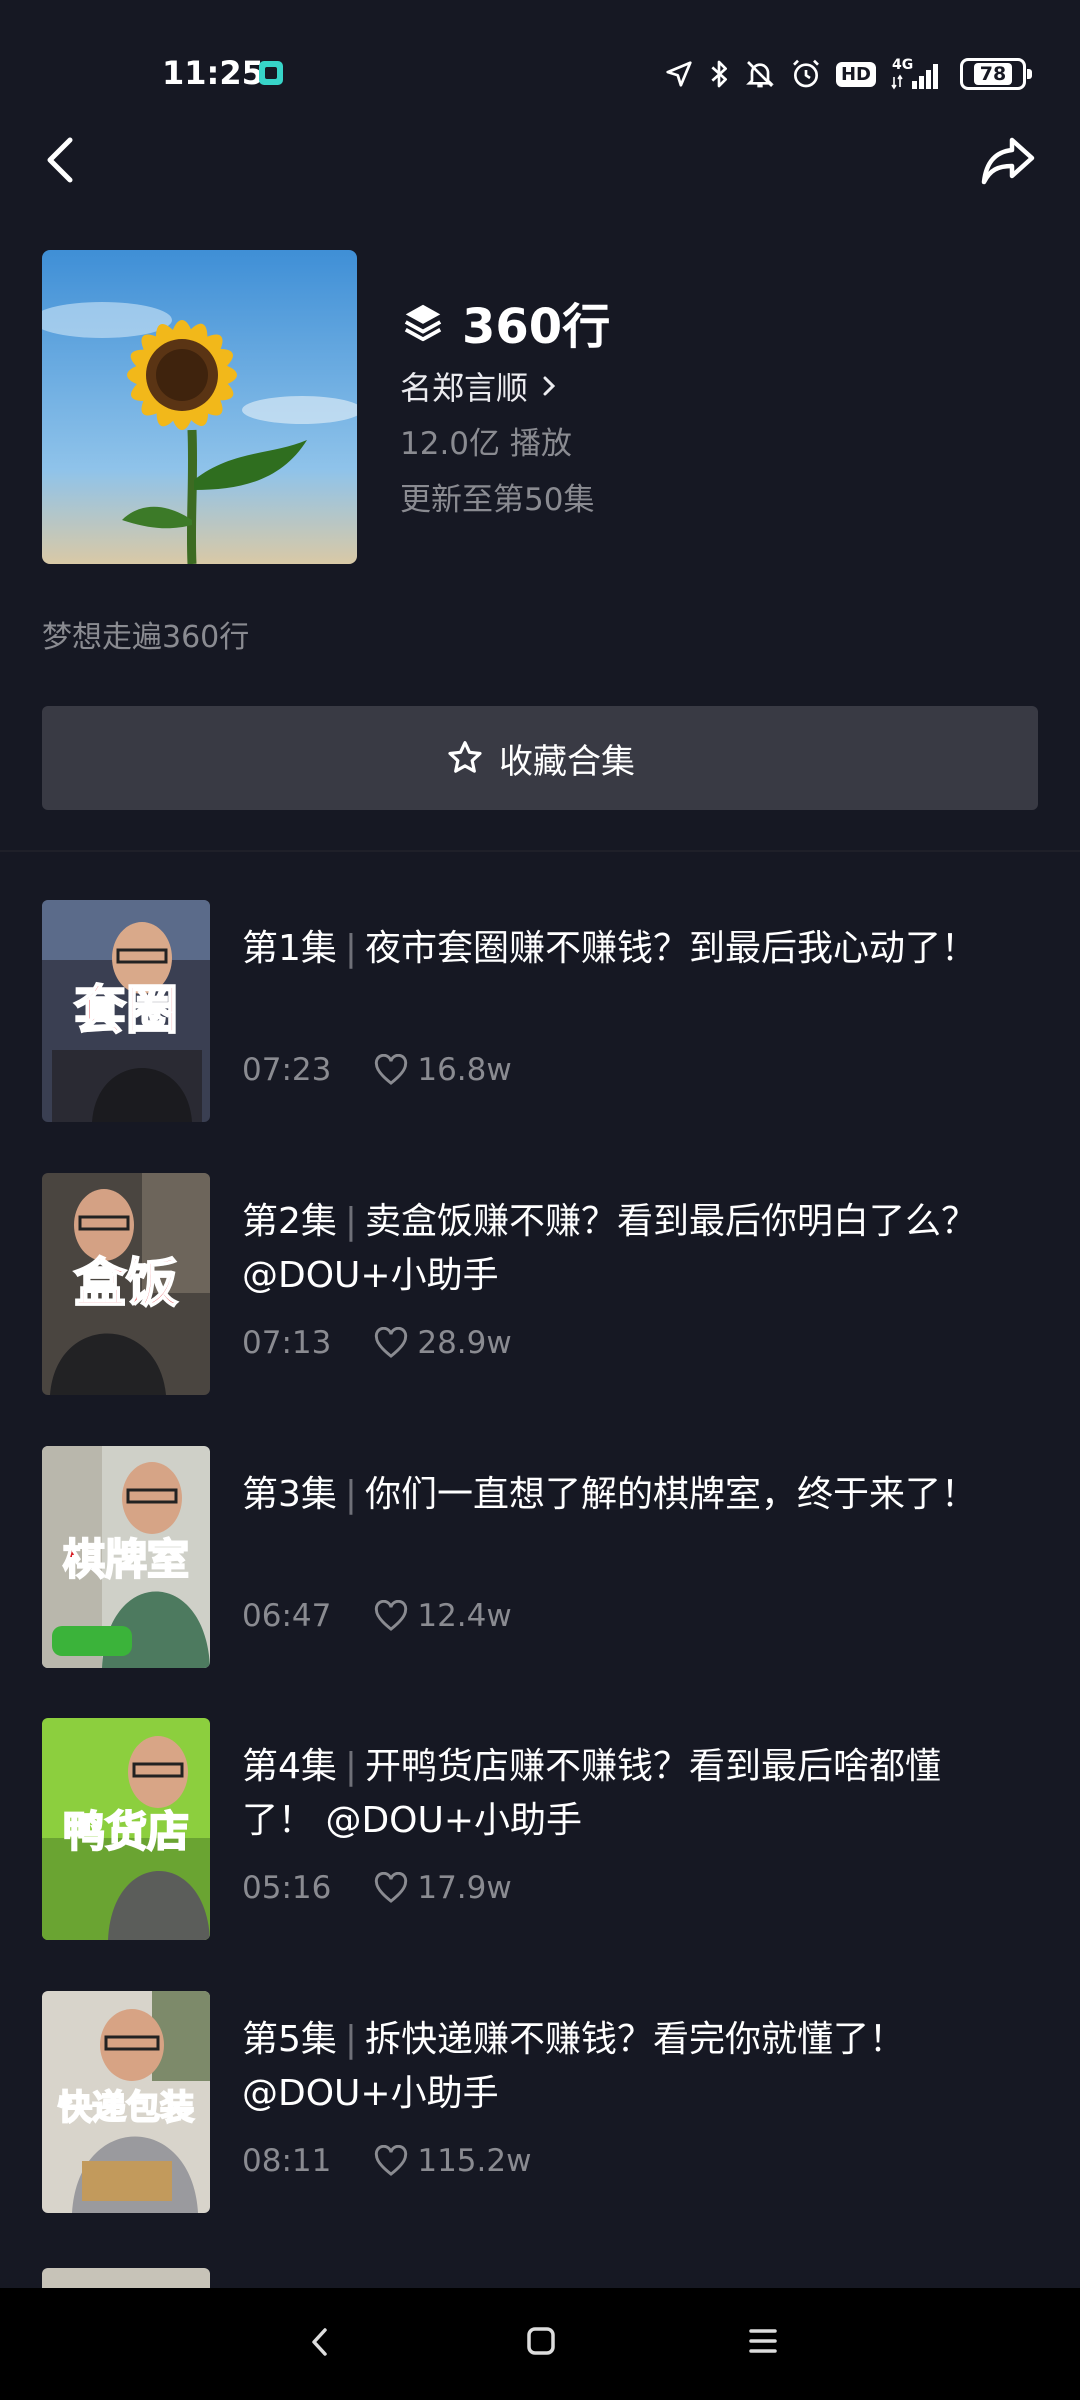 The width and height of the screenshot is (1080, 2400). Describe the element at coordinates (464, 388) in the screenshot. I see `author-name: 名郑言顺` at that location.